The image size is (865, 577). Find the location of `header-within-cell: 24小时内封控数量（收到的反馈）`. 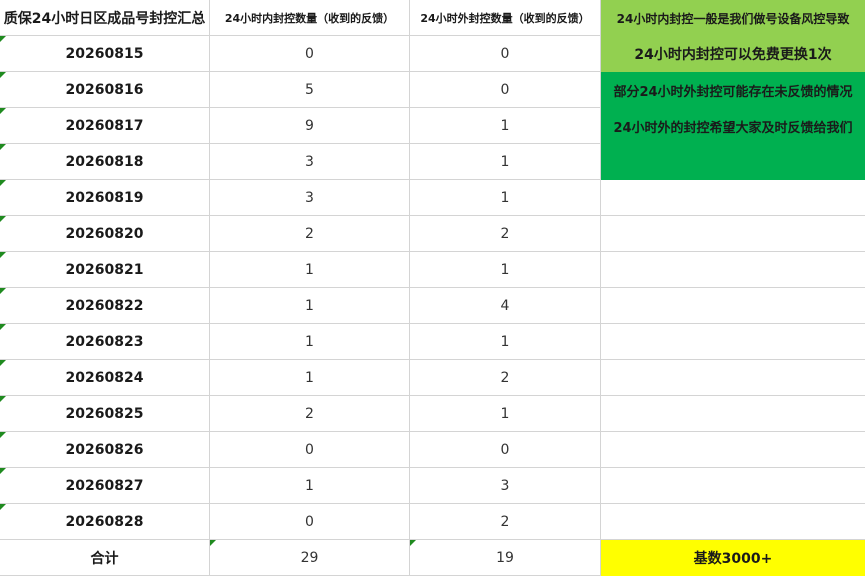

header-within-cell: 24小时内封控数量（收到的反馈） is located at coordinates (310, 18).